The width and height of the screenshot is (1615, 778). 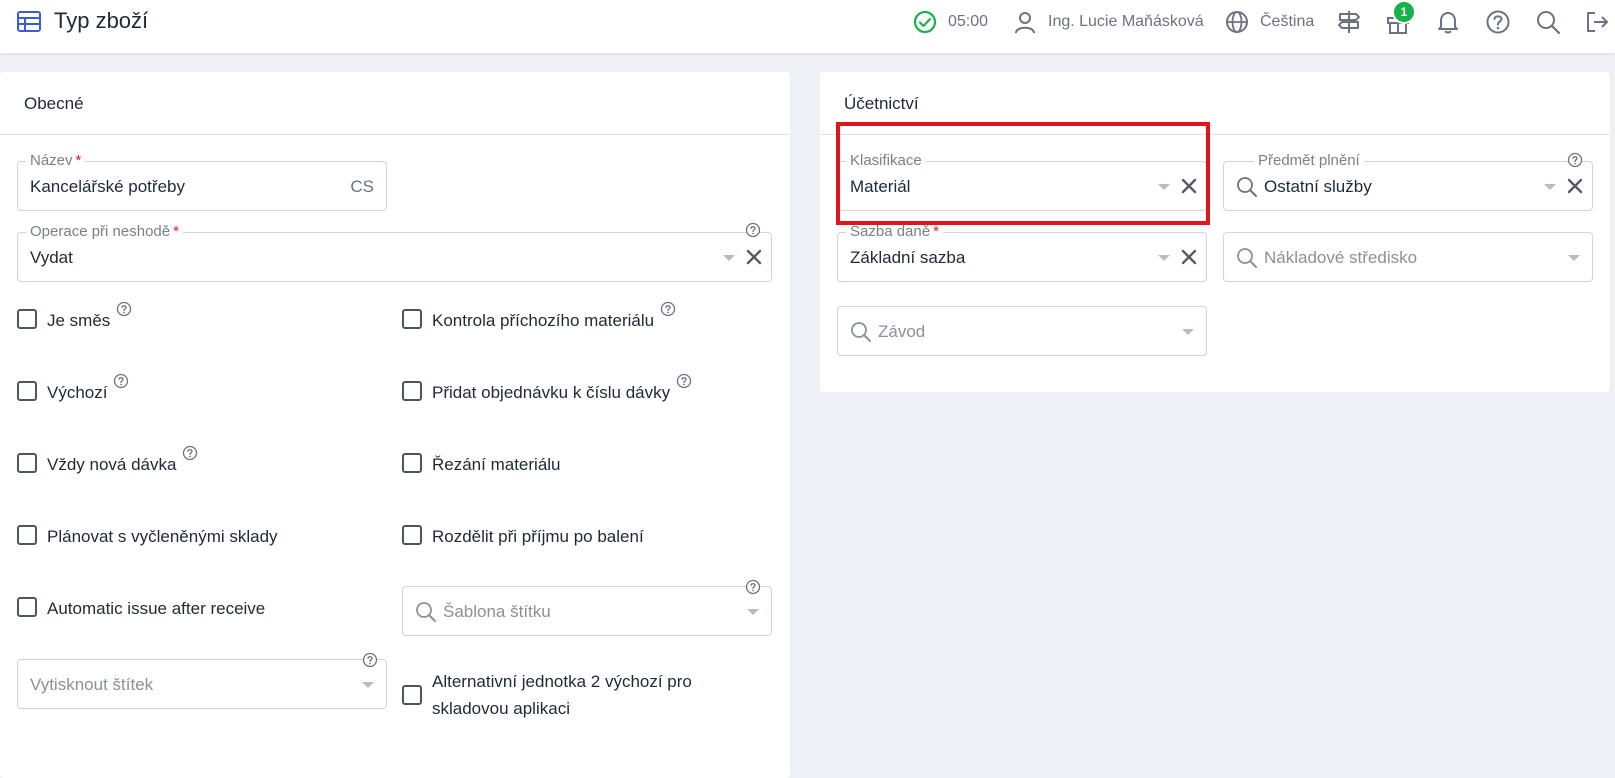 I want to click on name-field-label: Název *, so click(x=56, y=161).